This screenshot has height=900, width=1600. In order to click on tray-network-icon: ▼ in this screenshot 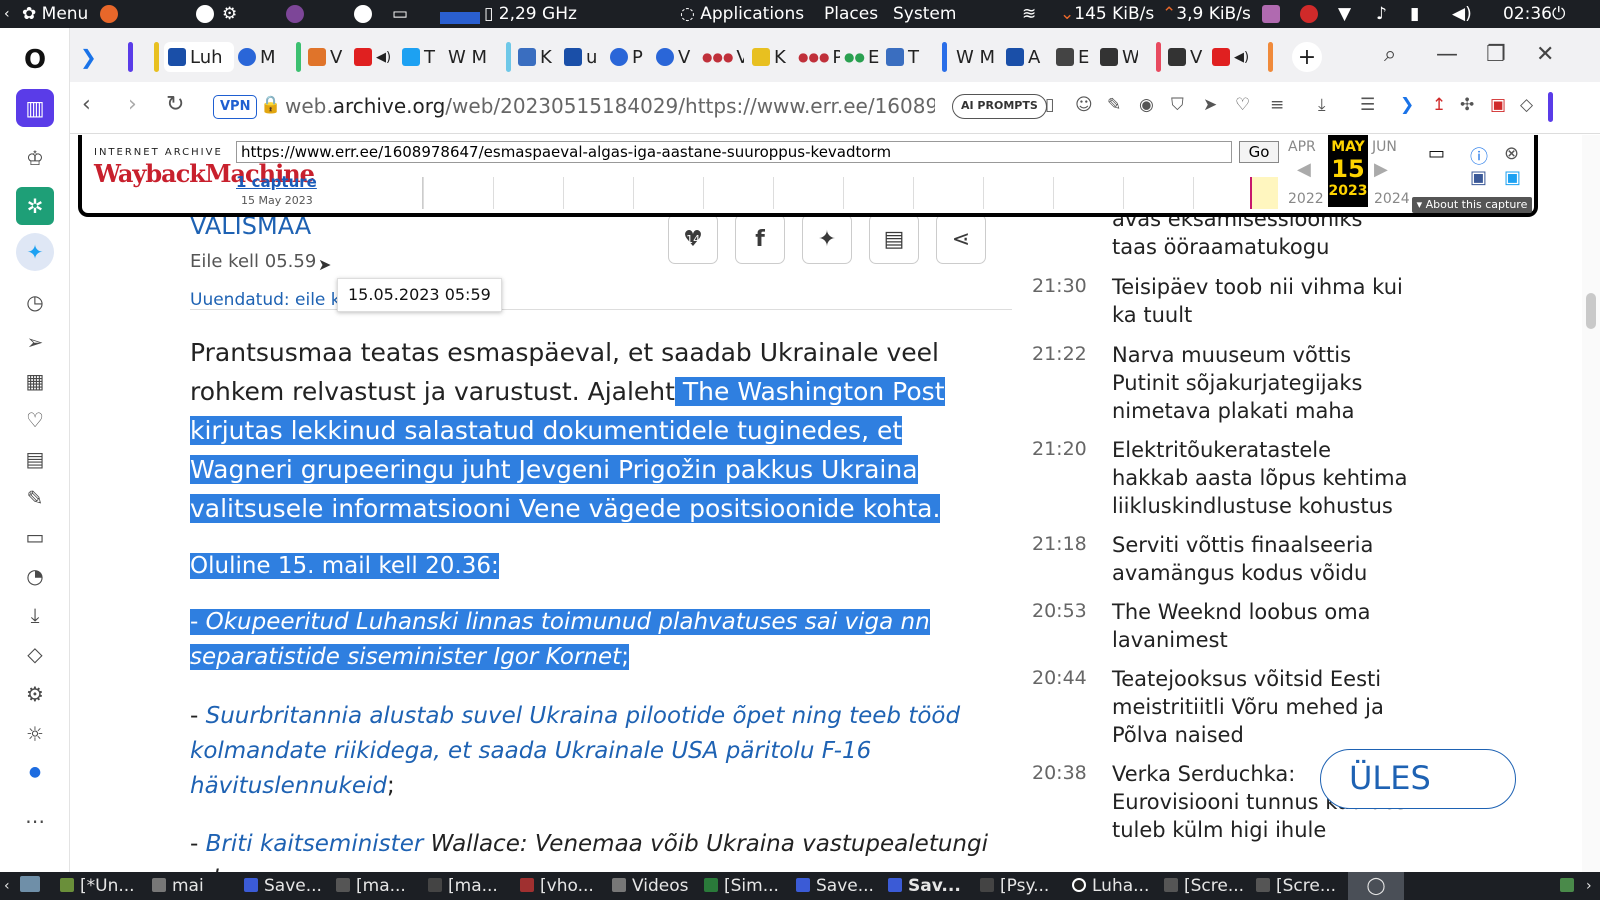, I will do `click(1344, 14)`.